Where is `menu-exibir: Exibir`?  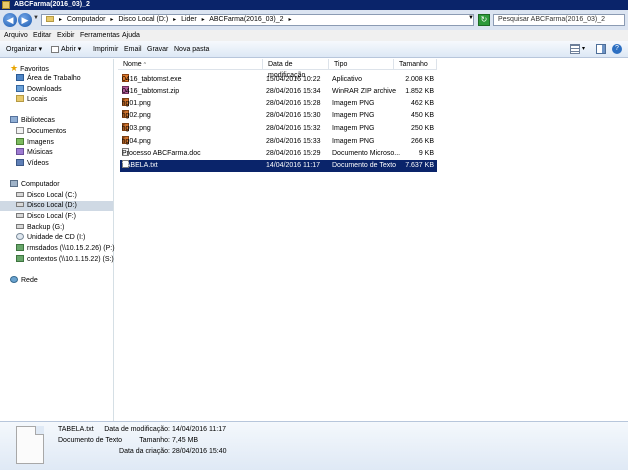 menu-exibir: Exibir is located at coordinates (66, 35).